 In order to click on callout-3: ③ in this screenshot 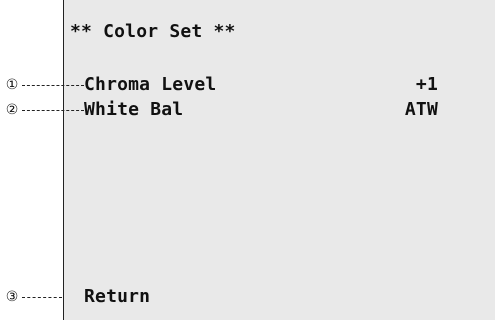, I will do `click(33, 297)`.